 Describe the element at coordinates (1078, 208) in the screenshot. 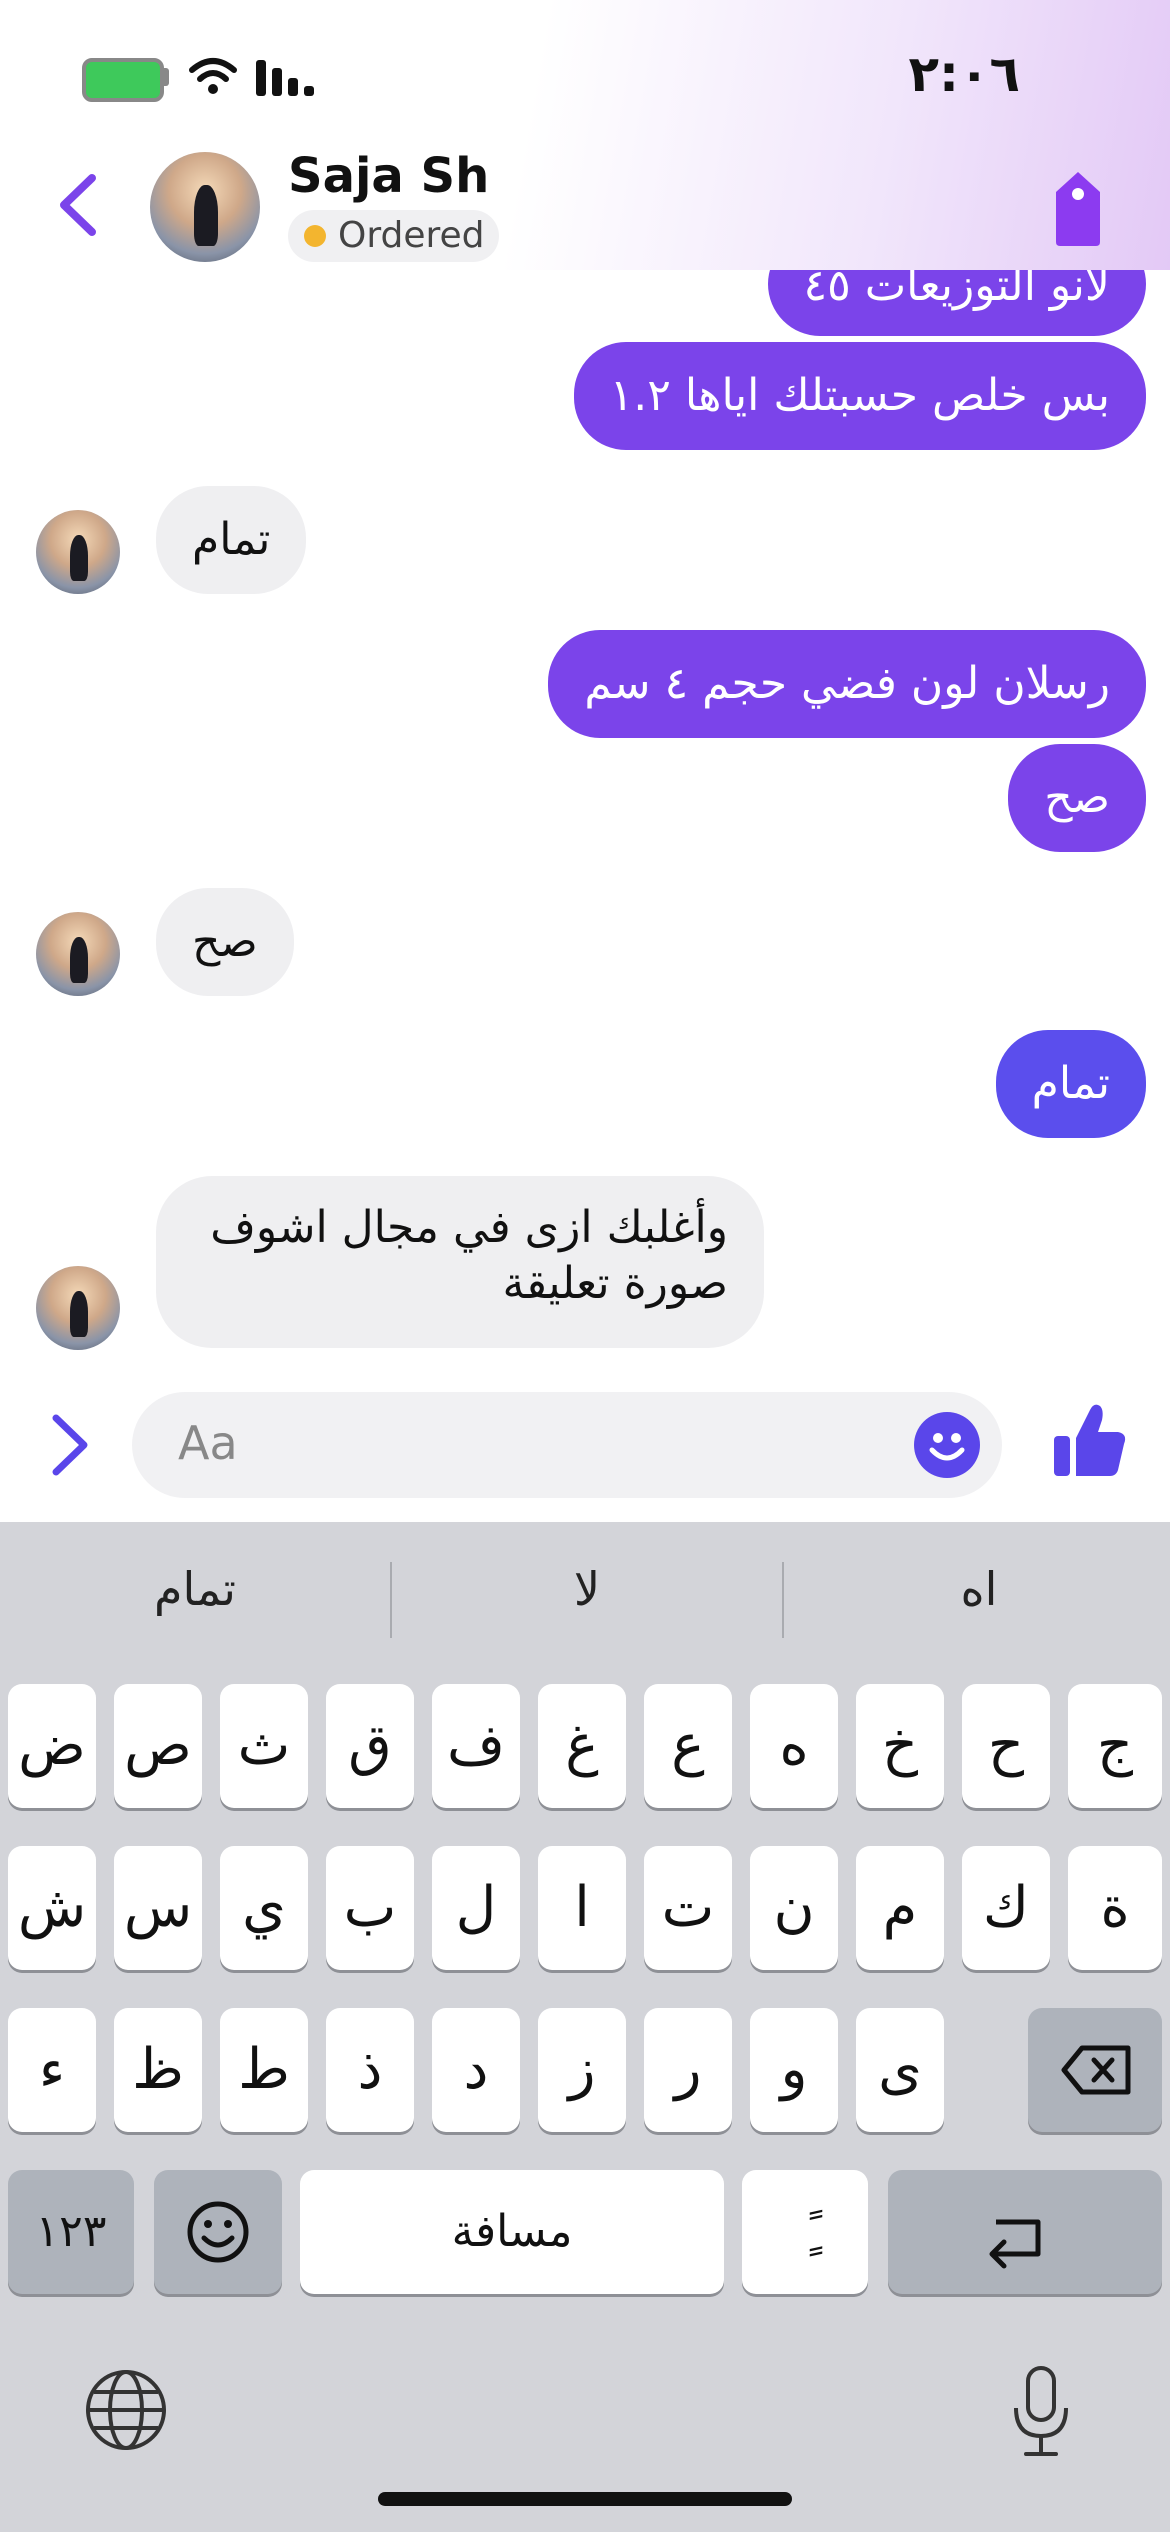

I see `tag-icon` at that location.